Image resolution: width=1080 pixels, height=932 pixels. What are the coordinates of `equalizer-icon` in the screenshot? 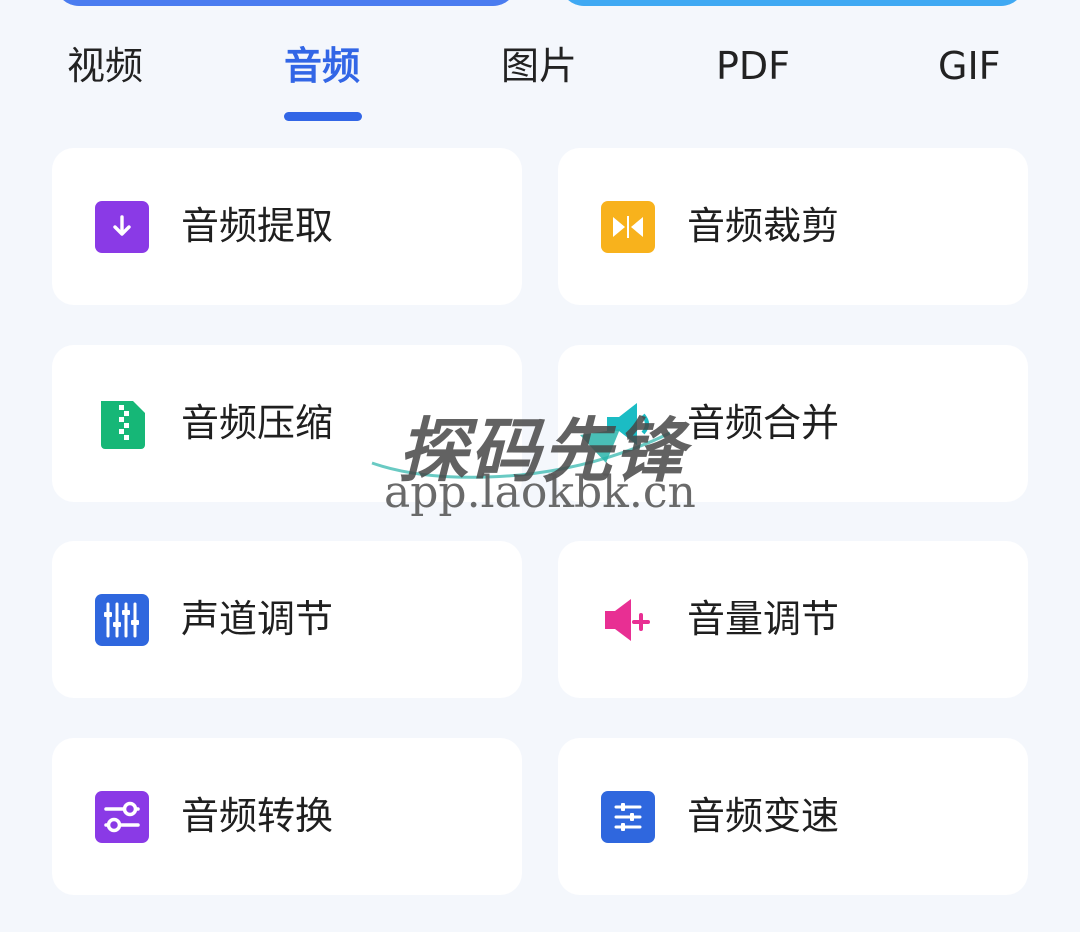 It's located at (122, 620).